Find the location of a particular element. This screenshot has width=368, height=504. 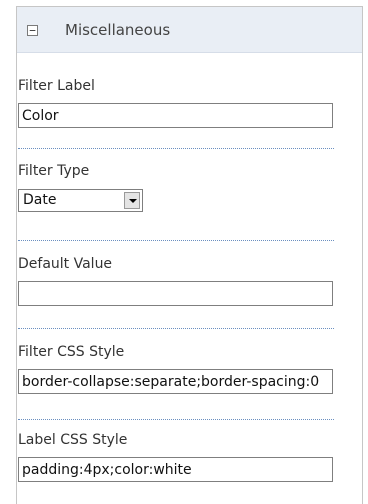

filter-css-style-label: Filter CSS Style is located at coordinates (71, 352).